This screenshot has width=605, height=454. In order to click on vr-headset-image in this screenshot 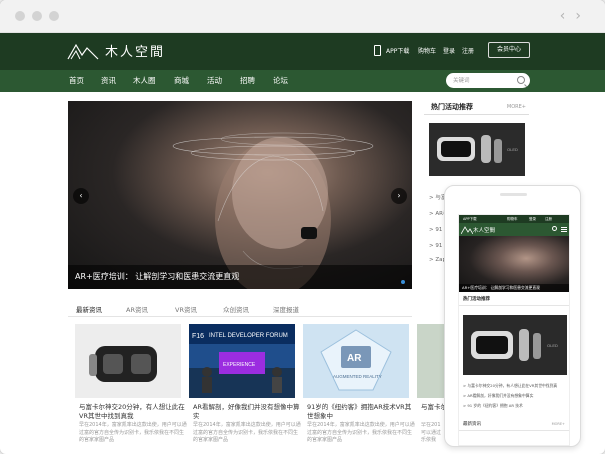, I will do `click(128, 361)`.